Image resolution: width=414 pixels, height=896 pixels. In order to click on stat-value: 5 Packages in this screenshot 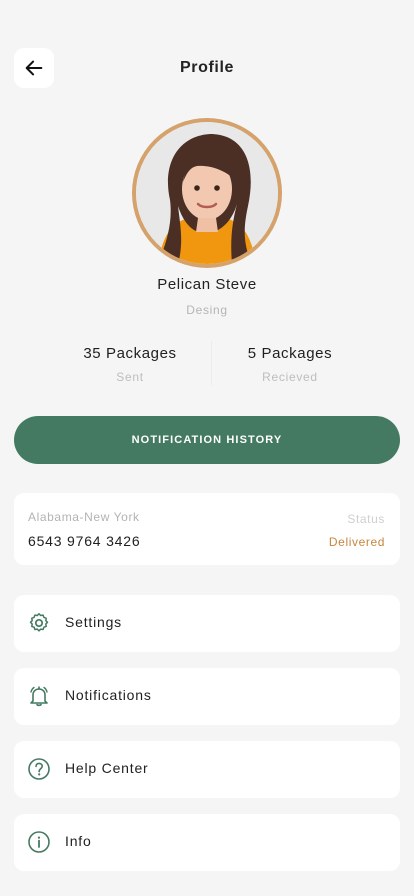, I will do `click(290, 353)`.